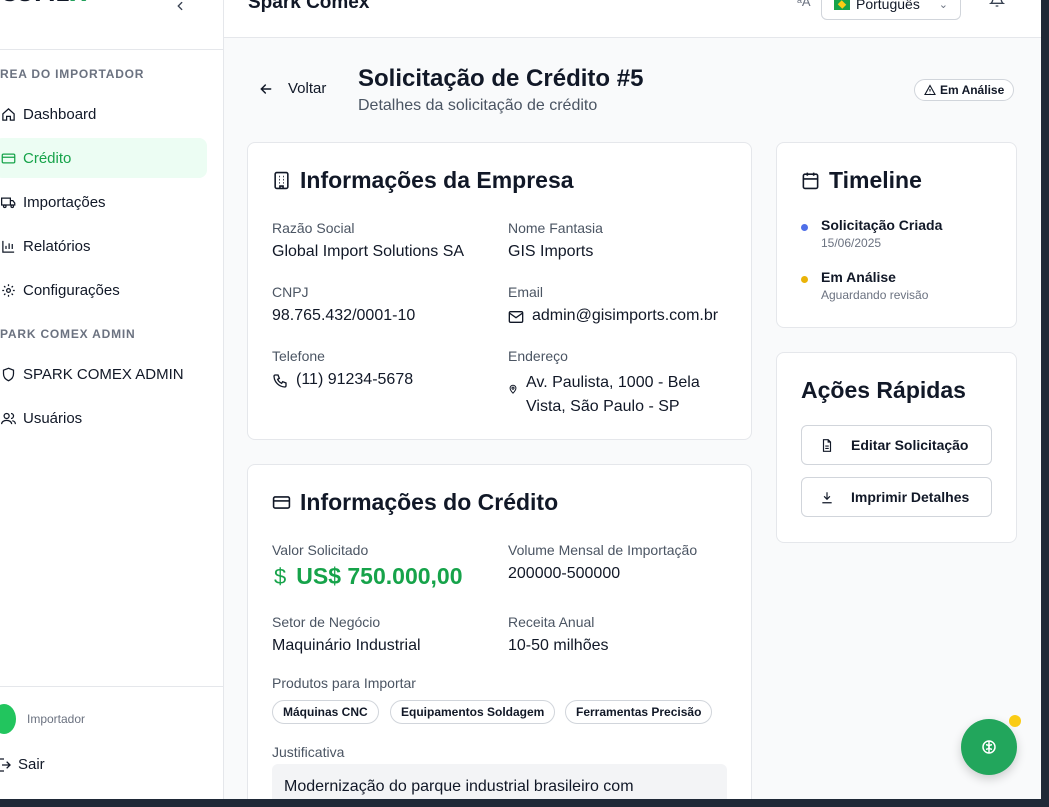 This screenshot has height=807, width=1049. I want to click on edit-request-button: Editar Solicitação, so click(896, 445).